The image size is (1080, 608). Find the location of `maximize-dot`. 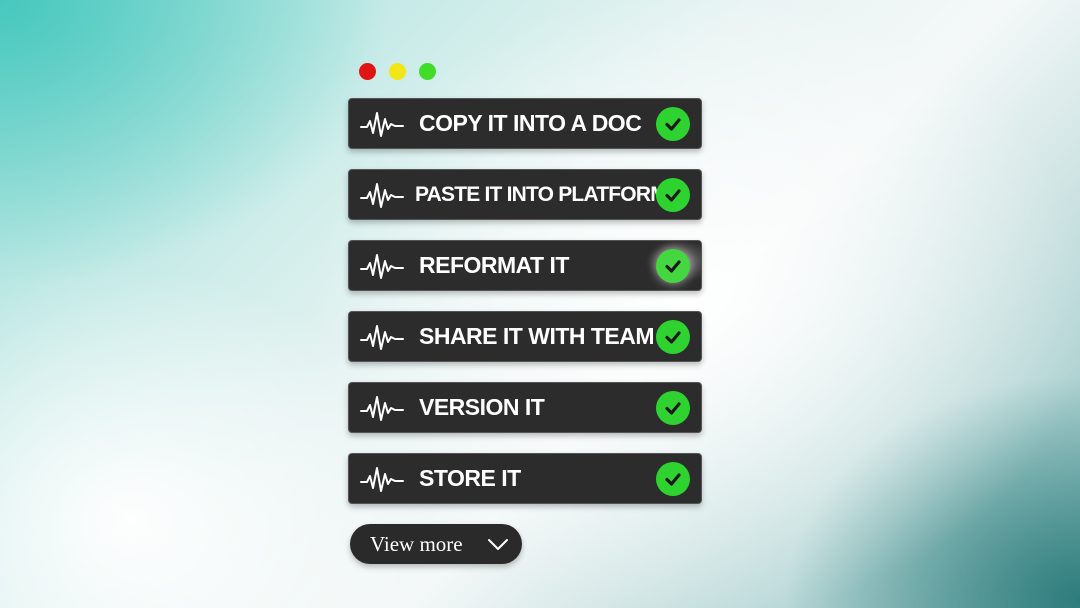

maximize-dot is located at coordinates (427, 71).